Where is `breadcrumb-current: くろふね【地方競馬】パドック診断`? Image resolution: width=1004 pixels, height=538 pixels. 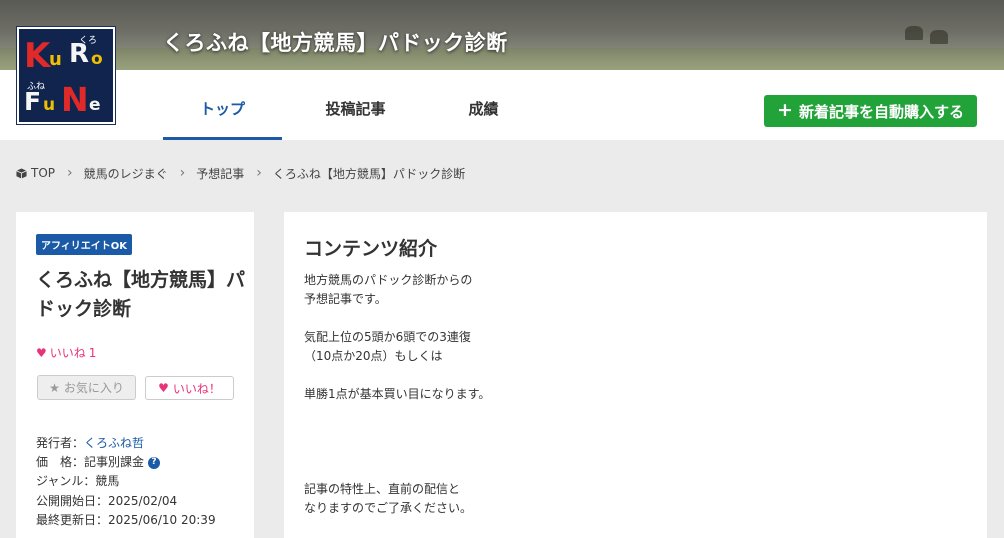
breadcrumb-current: くろふね【地方競馬】パドック診断 is located at coordinates (369, 173).